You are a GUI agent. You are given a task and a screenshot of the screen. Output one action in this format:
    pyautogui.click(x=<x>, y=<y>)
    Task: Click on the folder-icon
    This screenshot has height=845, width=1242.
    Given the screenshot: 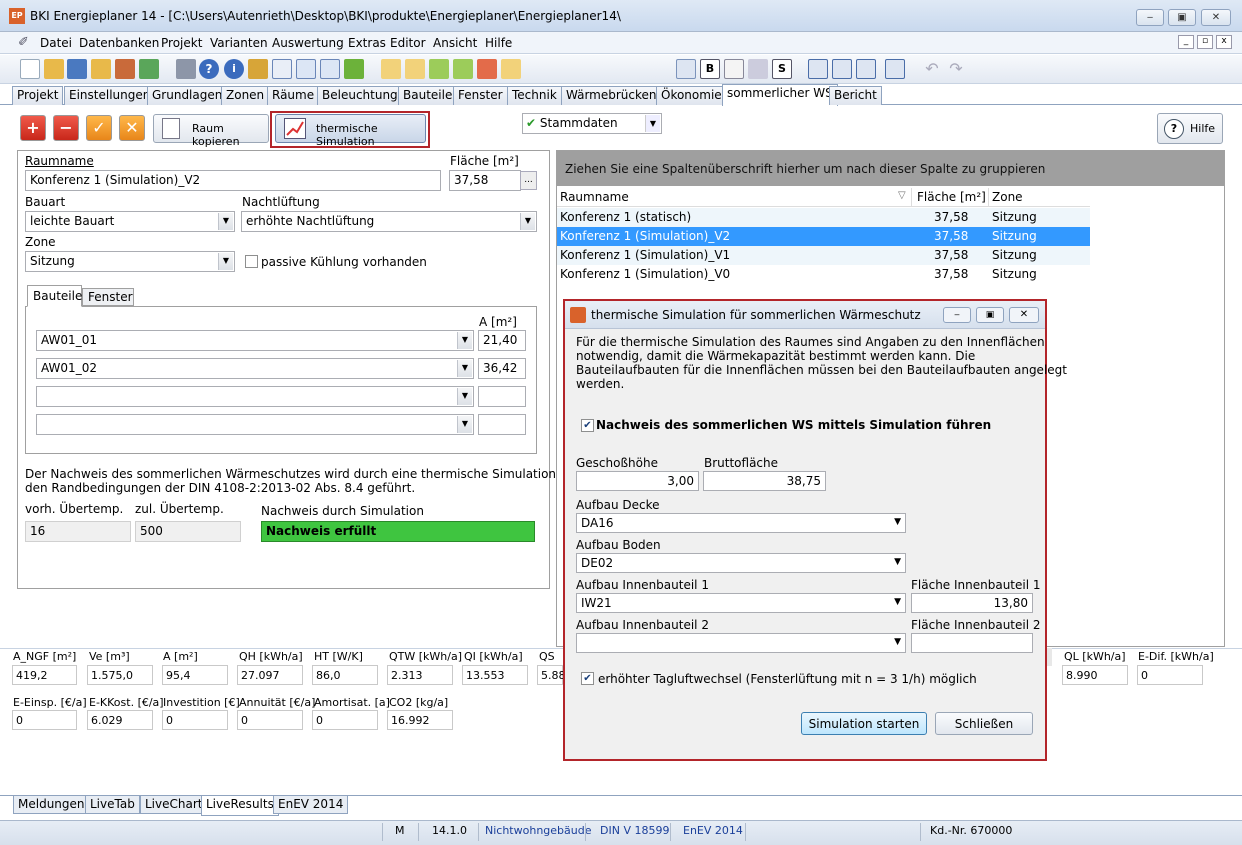 What is the action you would take?
    pyautogui.click(x=101, y=69)
    